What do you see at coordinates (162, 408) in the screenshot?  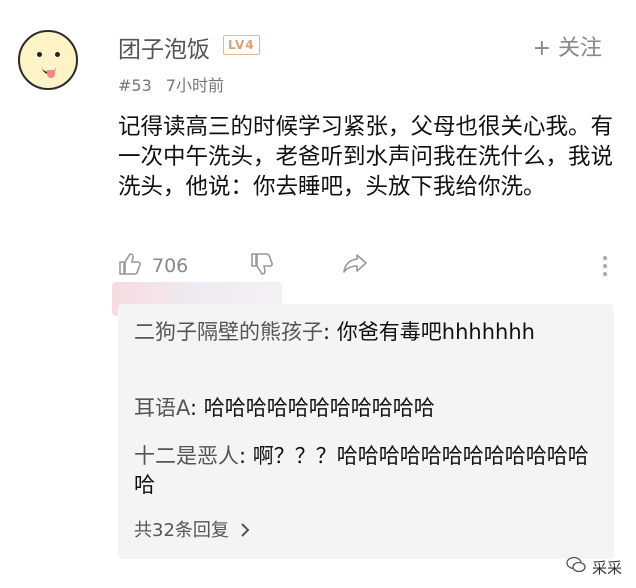 I see `reply-author: 耳语A` at bounding box center [162, 408].